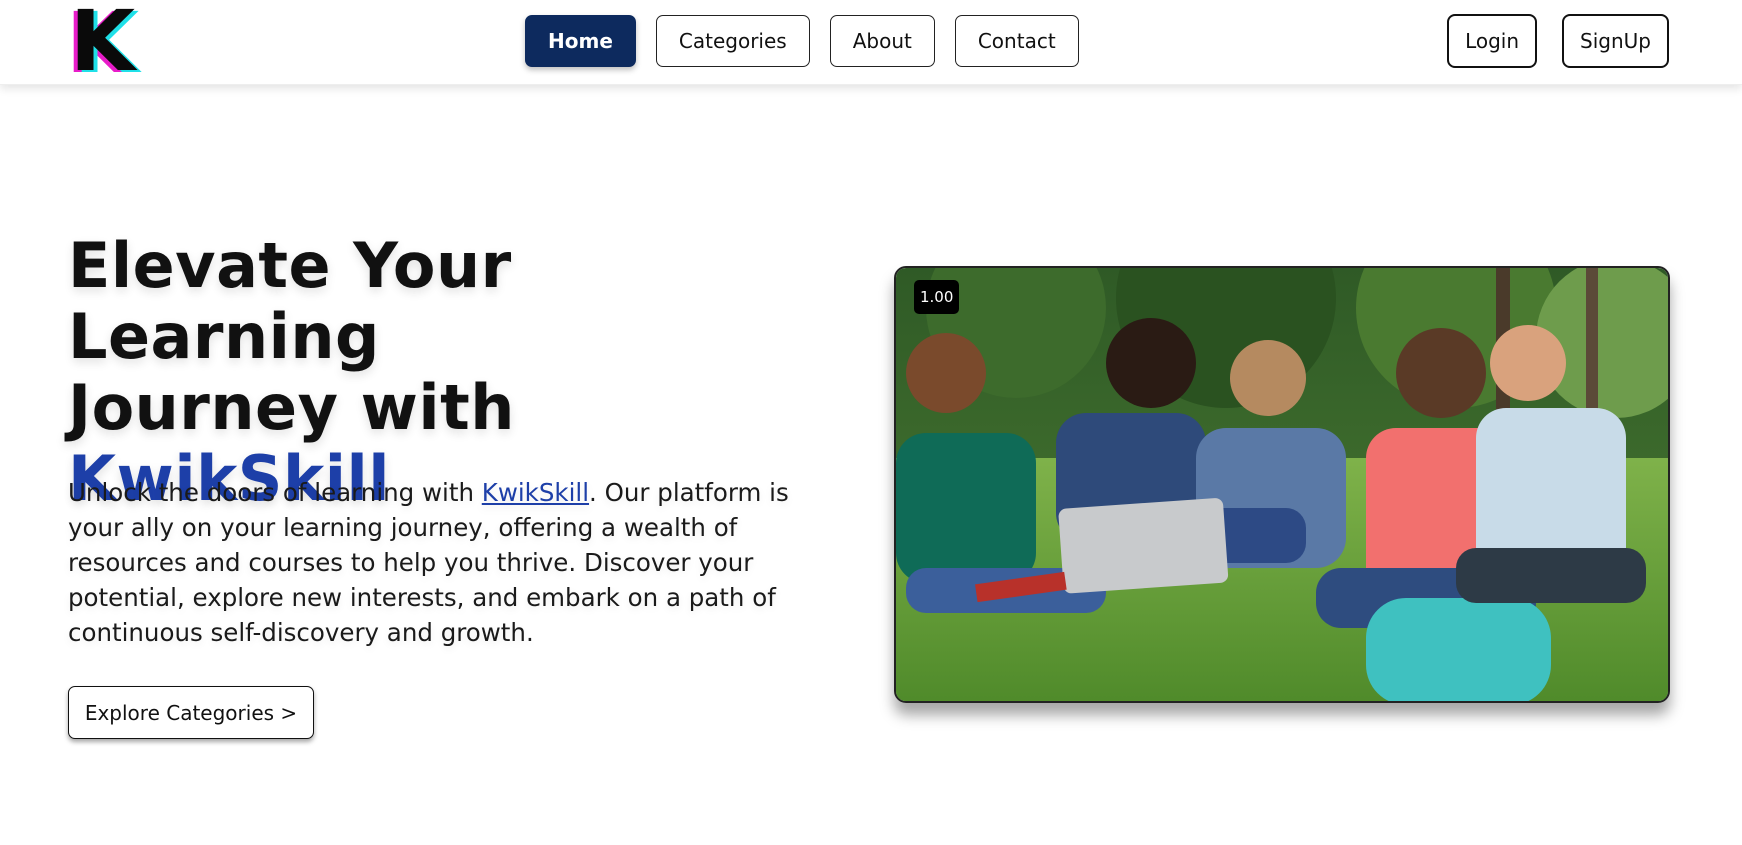 Image resolution: width=1742 pixels, height=845 pixels. I want to click on kwikskill-logo: K K K, so click(108, 46).